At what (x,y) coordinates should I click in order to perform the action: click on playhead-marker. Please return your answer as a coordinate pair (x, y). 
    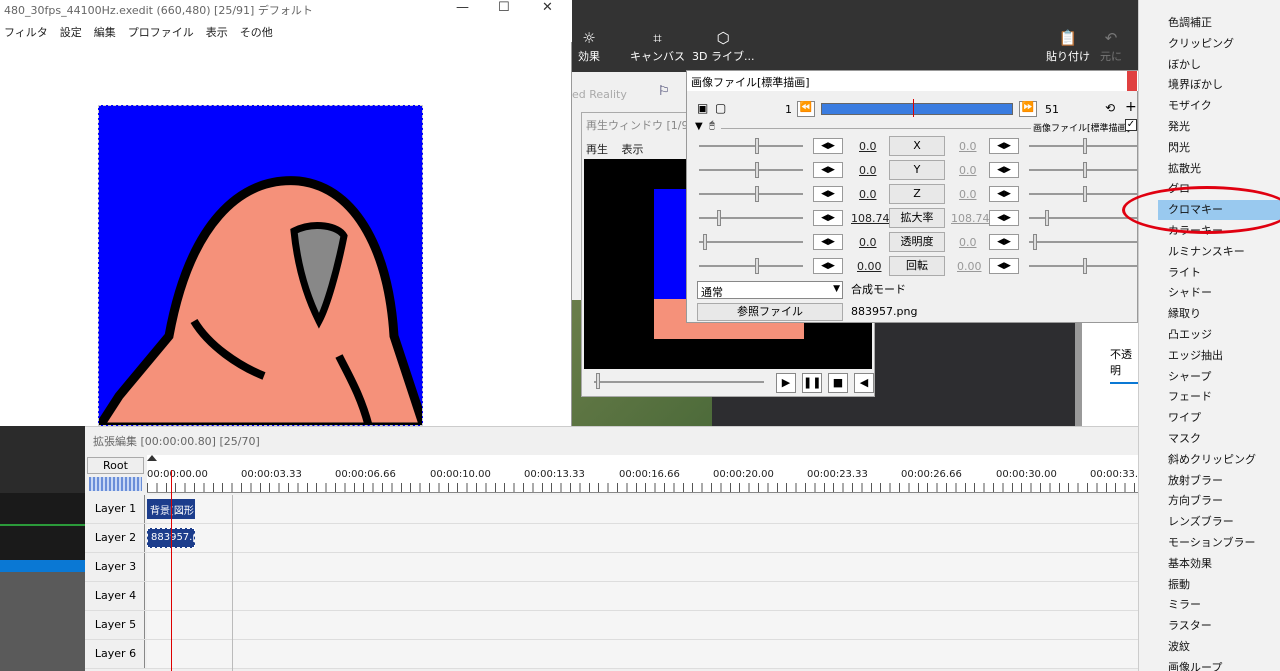
    Looking at the image, I should click on (152, 458).